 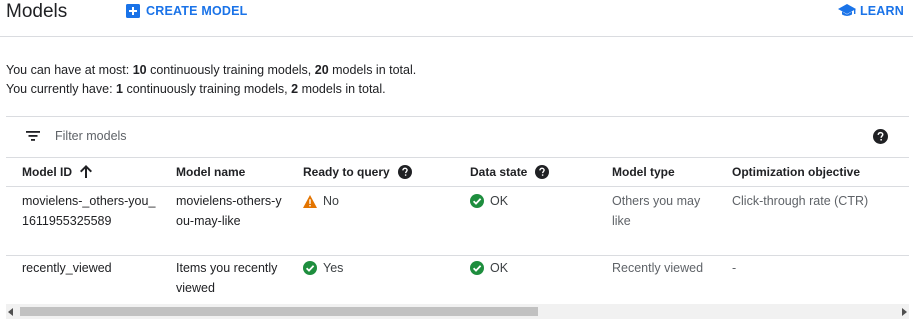 I want to click on filter-models-input, so click(x=255, y=136).